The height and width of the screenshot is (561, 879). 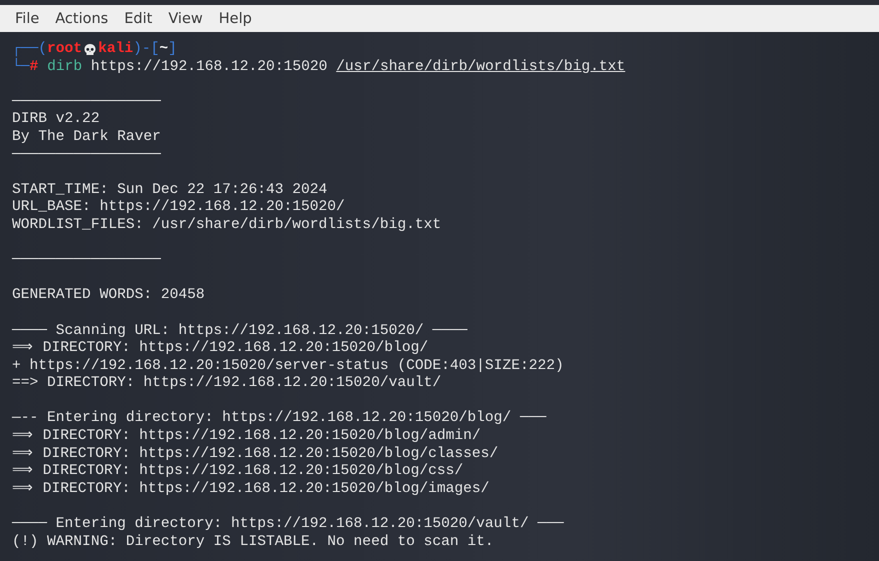 I want to click on prompt-text: /usr/share/dirb/wordlists/big.txt, so click(x=481, y=67).